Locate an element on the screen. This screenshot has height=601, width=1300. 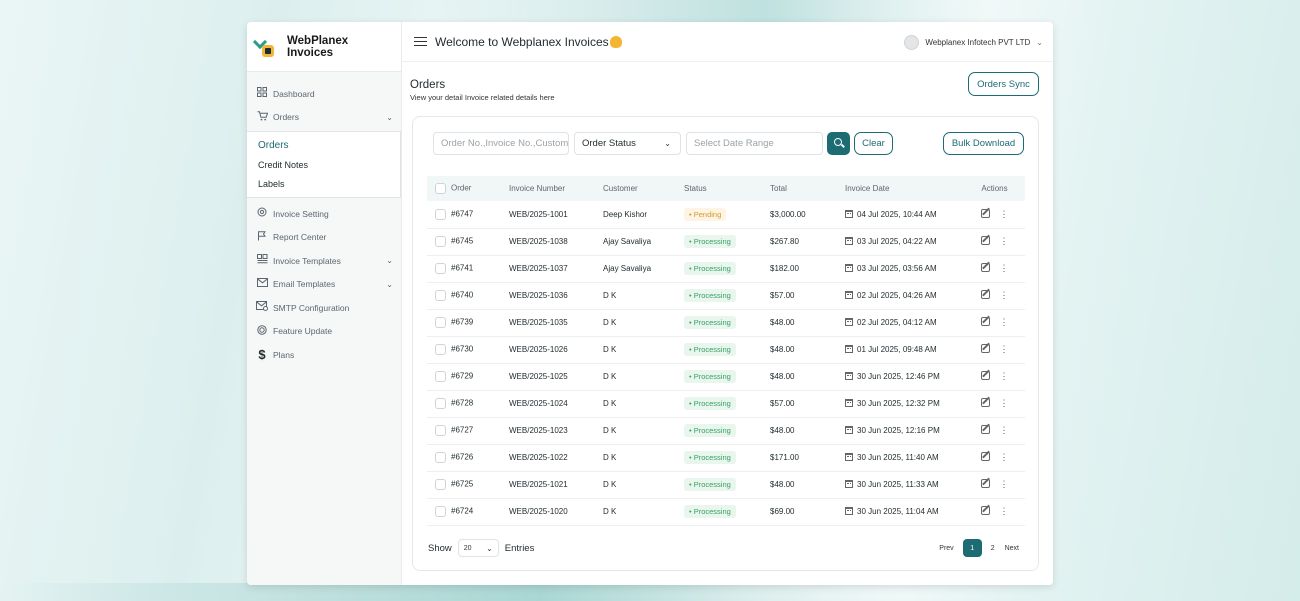
order-number: #6729 is located at coordinates (462, 376).